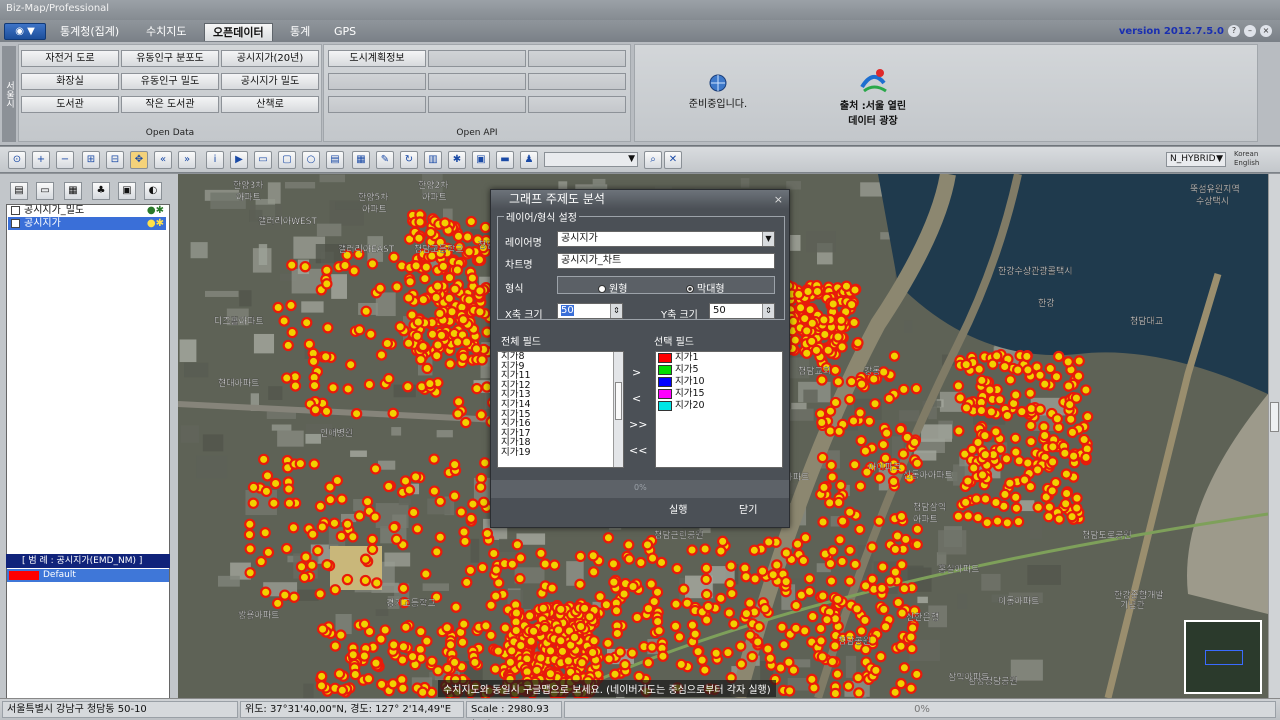  I want to click on map-type-select: N_HYBRID ▼, so click(1196, 159).